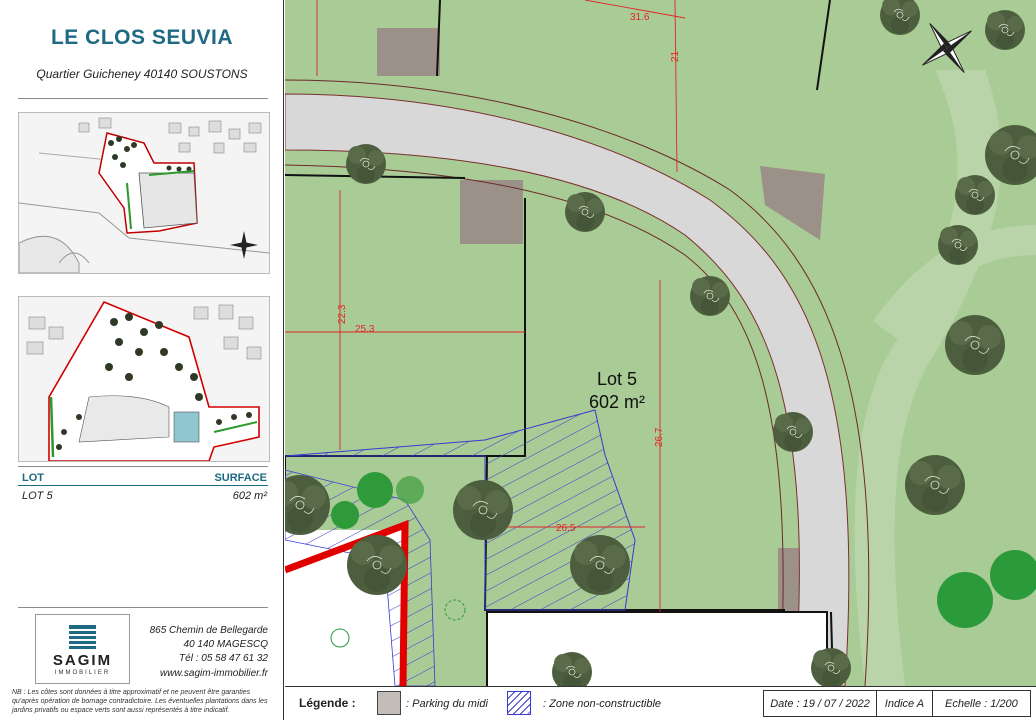 This screenshot has height=720, width=1036. What do you see at coordinates (327, 703) in the screenshot?
I see `legend-title: Légende :` at bounding box center [327, 703].